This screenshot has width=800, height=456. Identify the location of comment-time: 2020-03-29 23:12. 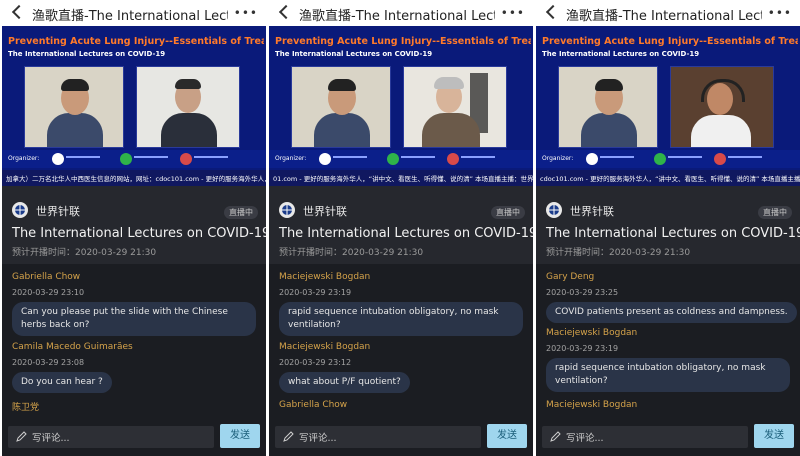
(315, 362).